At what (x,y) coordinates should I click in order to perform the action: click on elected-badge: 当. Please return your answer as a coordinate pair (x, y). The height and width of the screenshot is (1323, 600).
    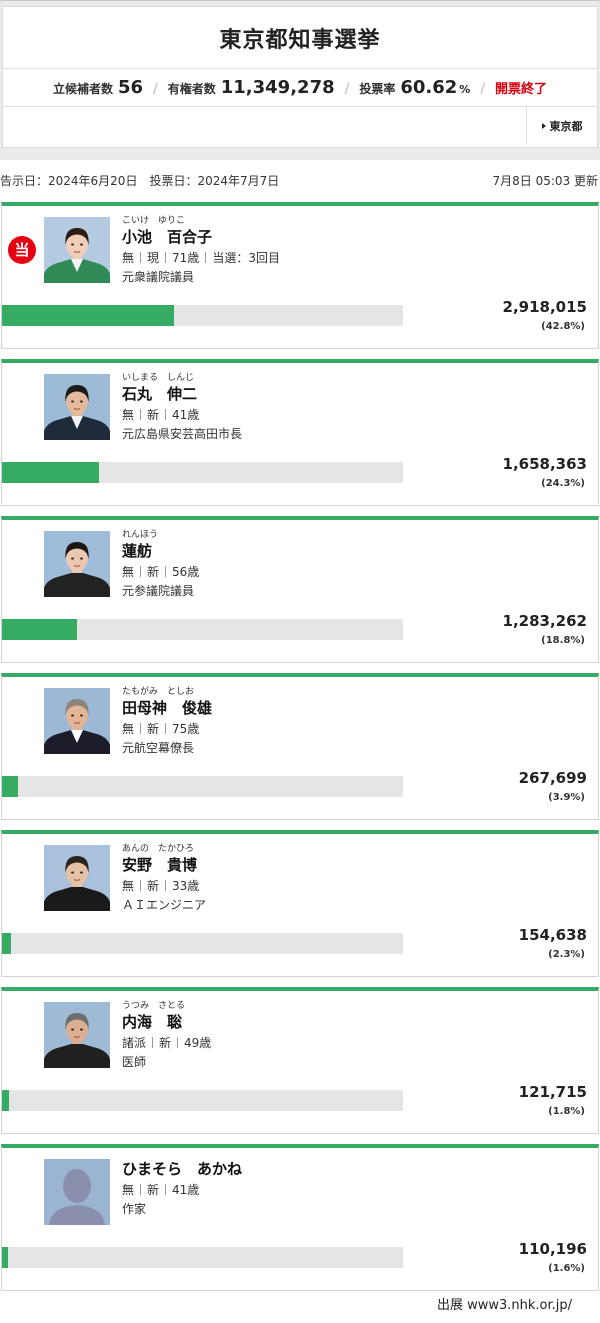
    Looking at the image, I should click on (22, 250).